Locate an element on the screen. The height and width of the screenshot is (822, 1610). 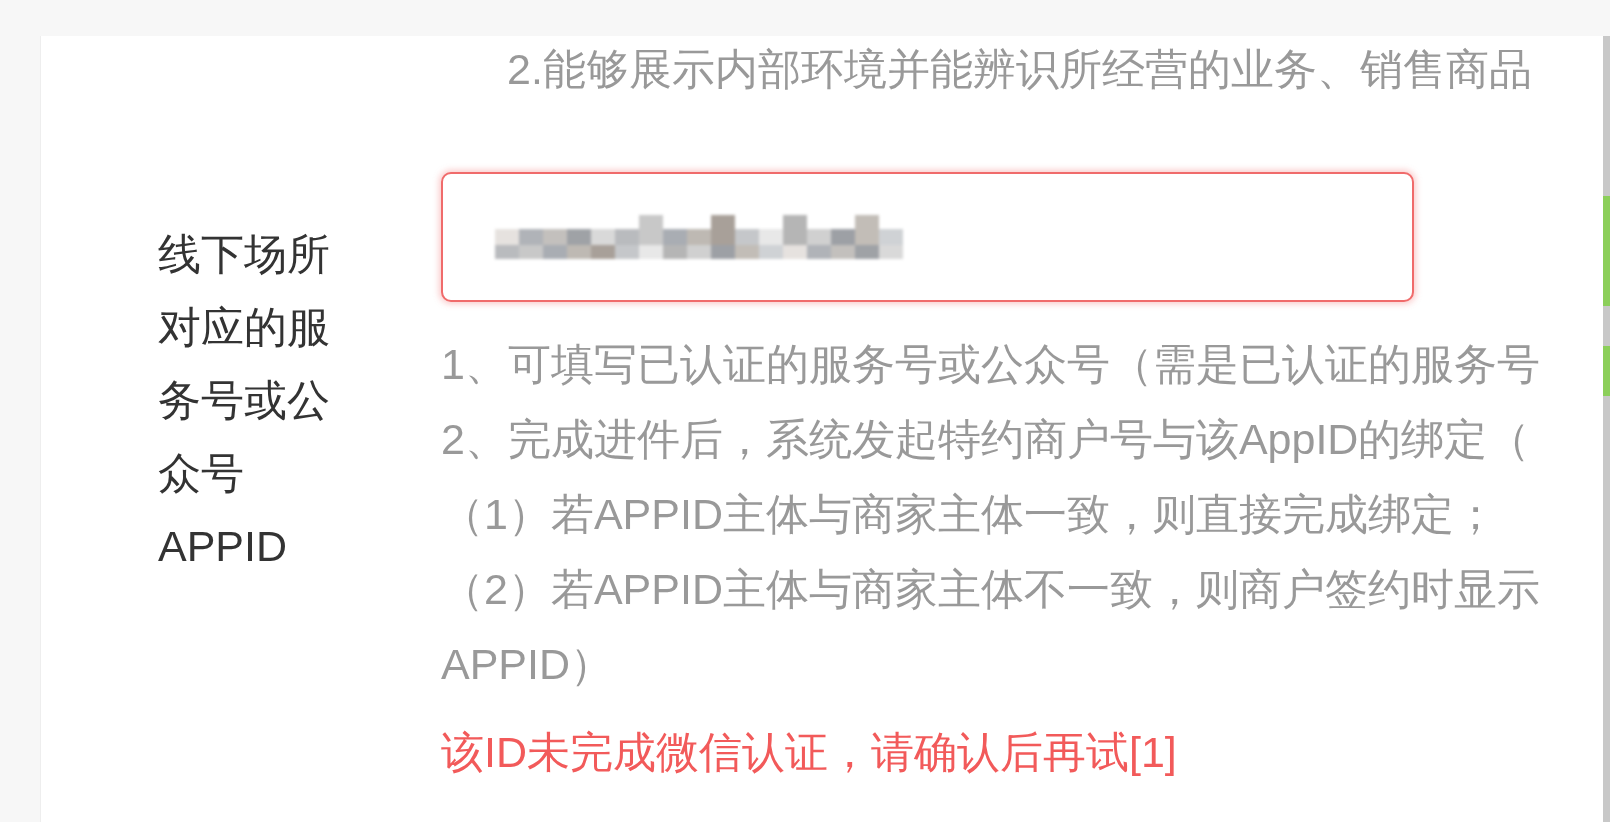
help-text: （1）若APPID主体与商家主体一致，则直接完成绑定； is located at coordinates (969, 514).